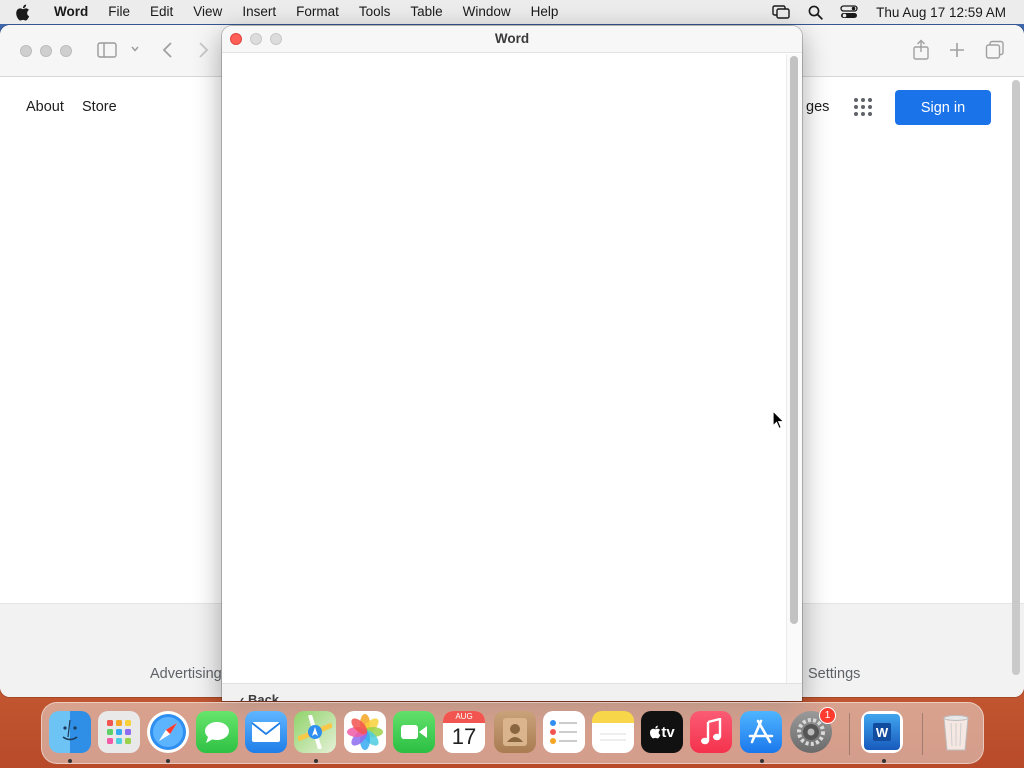  I want to click on maps-running-indicator, so click(316, 761).